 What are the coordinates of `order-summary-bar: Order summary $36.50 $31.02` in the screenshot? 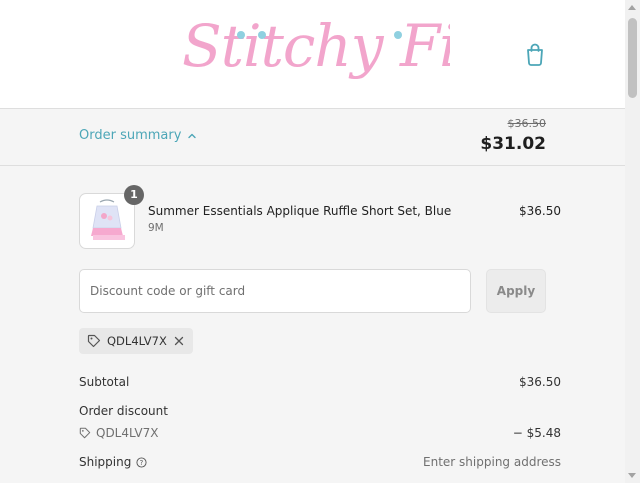 It's located at (312, 137).